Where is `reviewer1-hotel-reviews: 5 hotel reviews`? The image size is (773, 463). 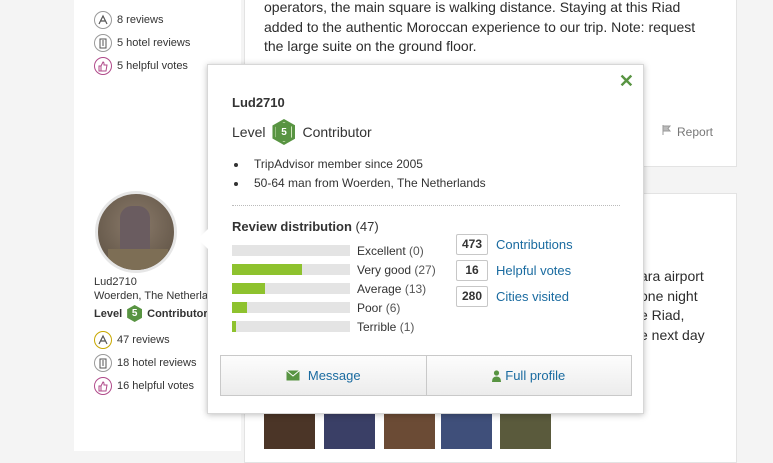
reviewer1-hotel-reviews: 5 hotel reviews is located at coordinates (142, 43).